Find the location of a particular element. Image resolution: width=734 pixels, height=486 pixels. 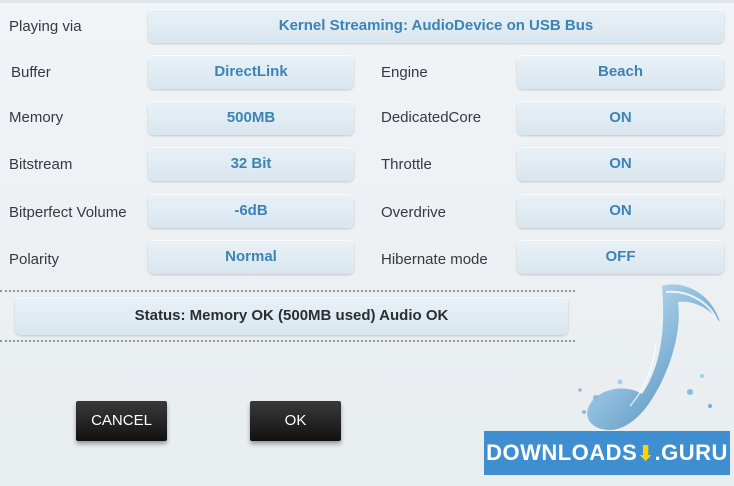

bitstream-label: Bitstream is located at coordinates (41, 164).